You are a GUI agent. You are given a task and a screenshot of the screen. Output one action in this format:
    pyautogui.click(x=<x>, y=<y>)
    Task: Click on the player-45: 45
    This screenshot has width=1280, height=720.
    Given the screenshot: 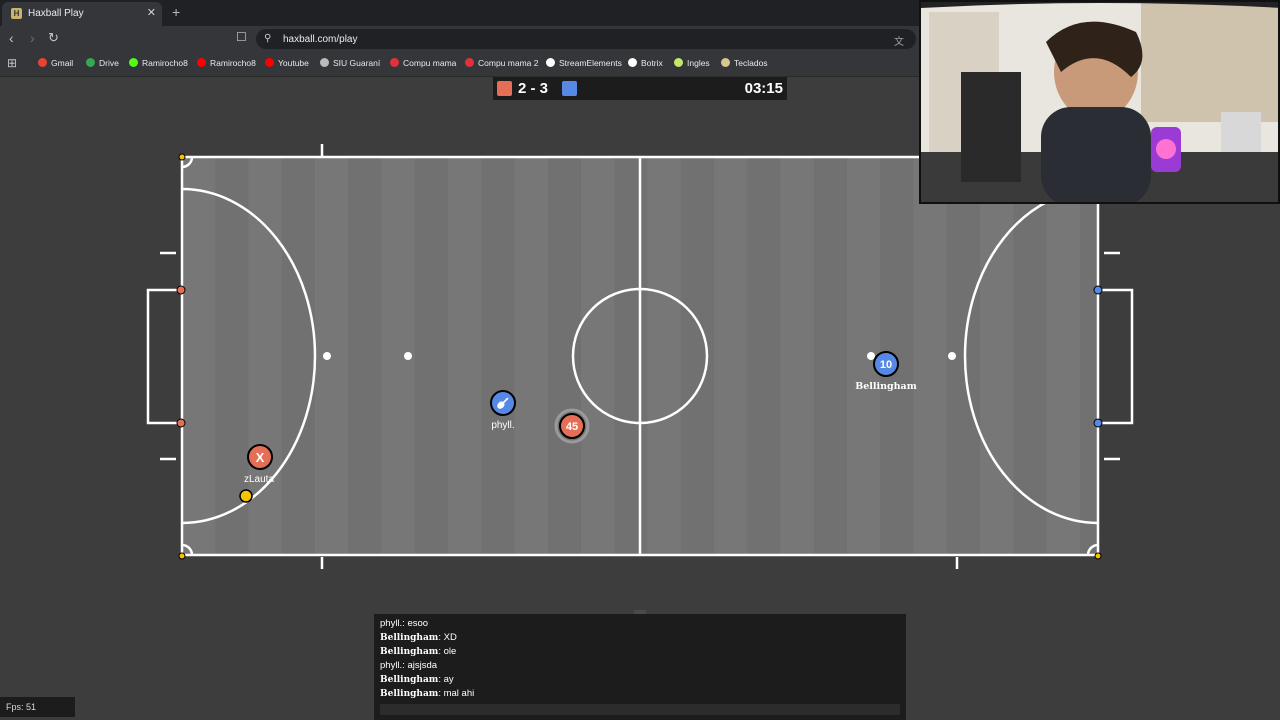 What is the action you would take?
    pyautogui.click(x=572, y=426)
    